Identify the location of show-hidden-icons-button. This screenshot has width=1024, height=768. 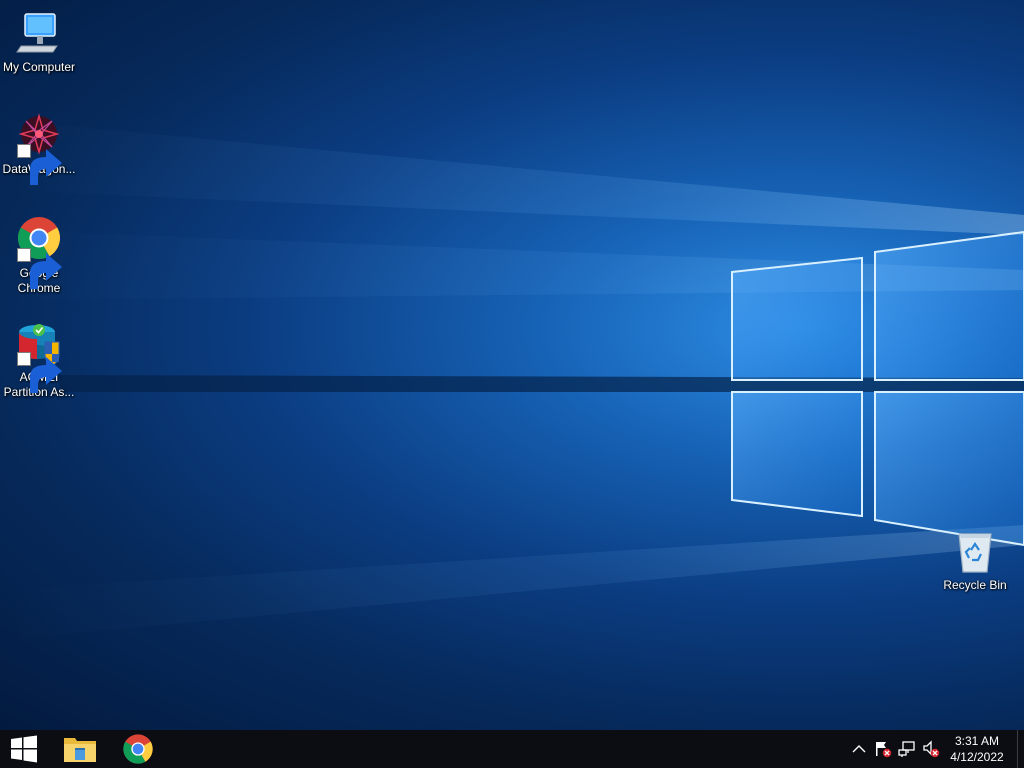
(859, 749).